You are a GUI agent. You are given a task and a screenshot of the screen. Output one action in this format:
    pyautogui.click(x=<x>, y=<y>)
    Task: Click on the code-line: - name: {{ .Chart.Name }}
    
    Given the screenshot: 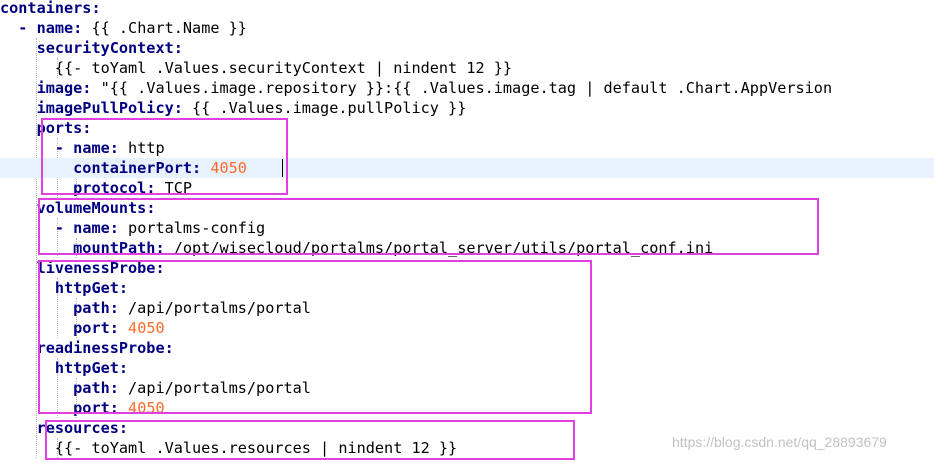 What is the action you would take?
    pyautogui.click(x=467, y=28)
    